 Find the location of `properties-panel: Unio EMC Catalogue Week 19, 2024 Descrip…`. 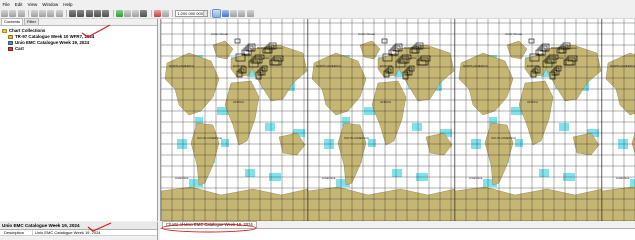

properties-panel: Unio EMC Catalogue Week 19, 2024 Descrip… is located at coordinates (79, 231).